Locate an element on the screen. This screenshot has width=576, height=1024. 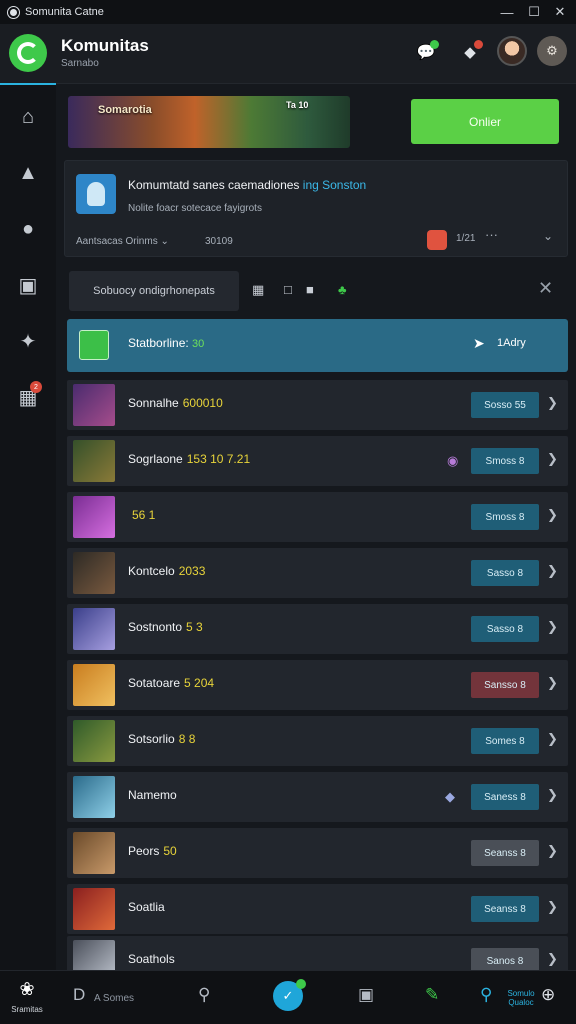
list-item: Kontcelo 2033 Sasso 8 ❯ is located at coordinates (317, 573).